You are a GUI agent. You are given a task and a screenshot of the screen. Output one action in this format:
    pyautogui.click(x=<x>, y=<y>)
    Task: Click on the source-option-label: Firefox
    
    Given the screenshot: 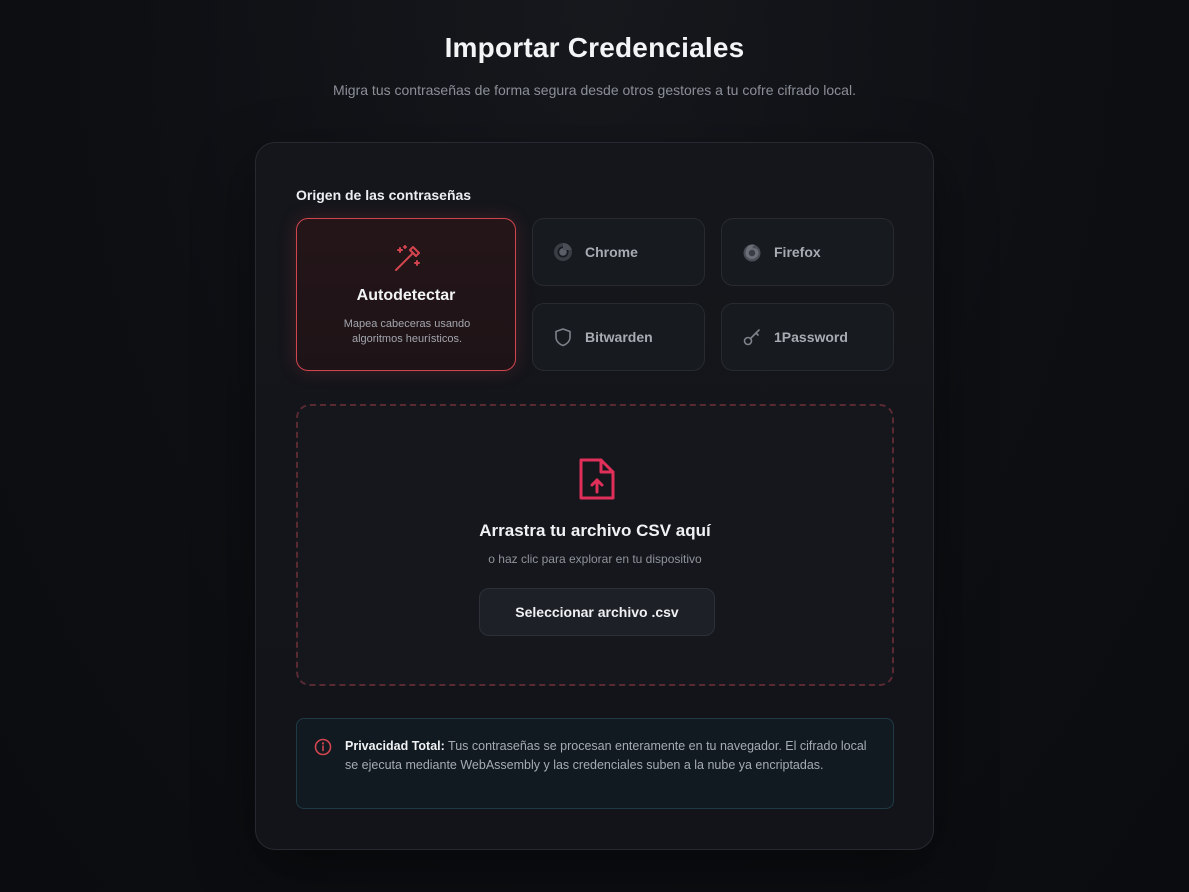 What is the action you would take?
    pyautogui.click(x=797, y=252)
    